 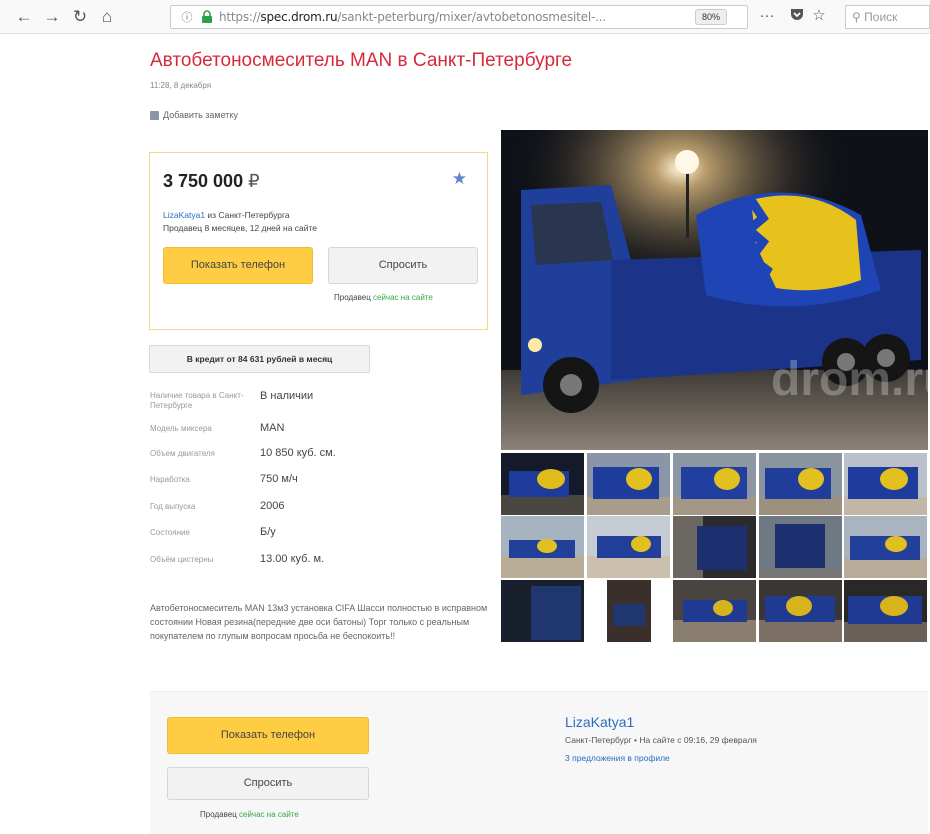 I want to click on price: 3 750 000 ₽, so click(x=211, y=181).